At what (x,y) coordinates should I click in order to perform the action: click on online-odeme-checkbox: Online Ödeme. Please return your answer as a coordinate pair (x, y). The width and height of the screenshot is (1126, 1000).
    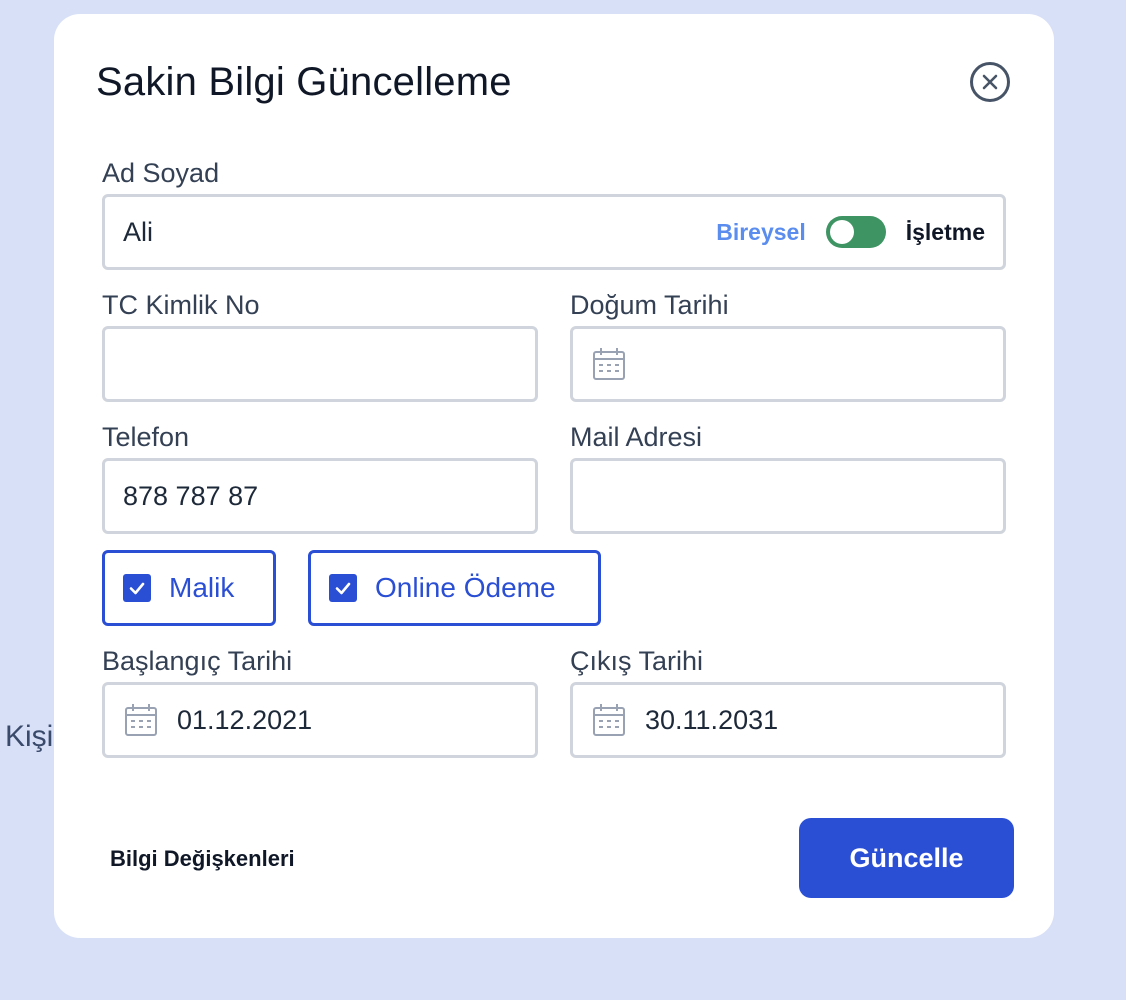
    Looking at the image, I should click on (454, 588).